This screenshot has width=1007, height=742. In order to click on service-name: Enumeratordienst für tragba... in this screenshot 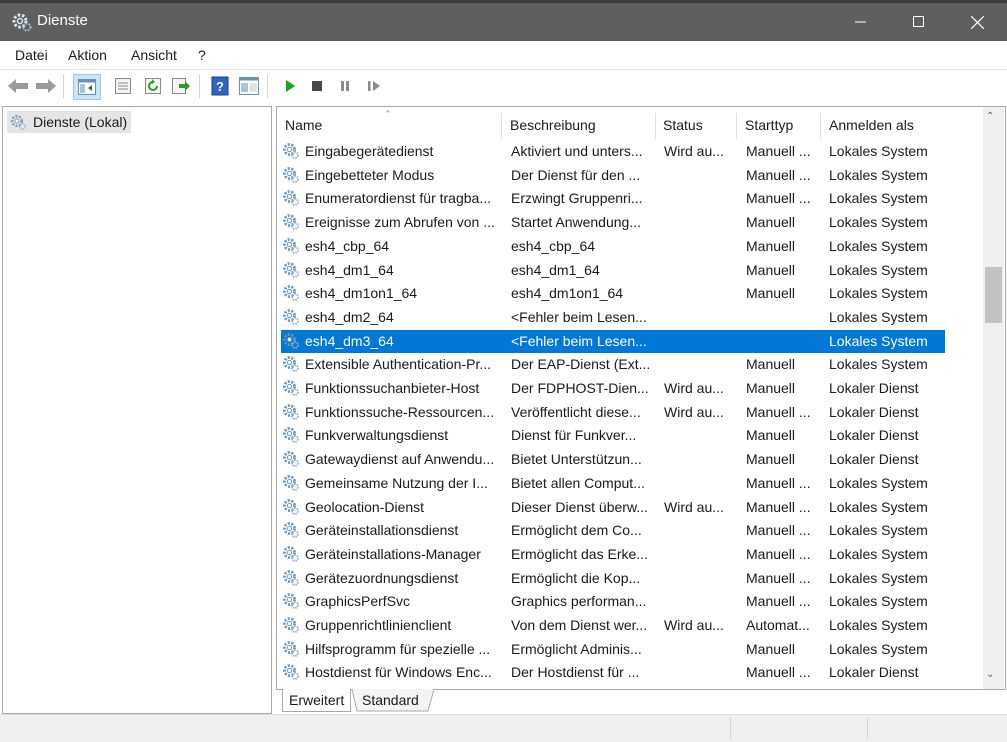, I will do `click(398, 198)`.